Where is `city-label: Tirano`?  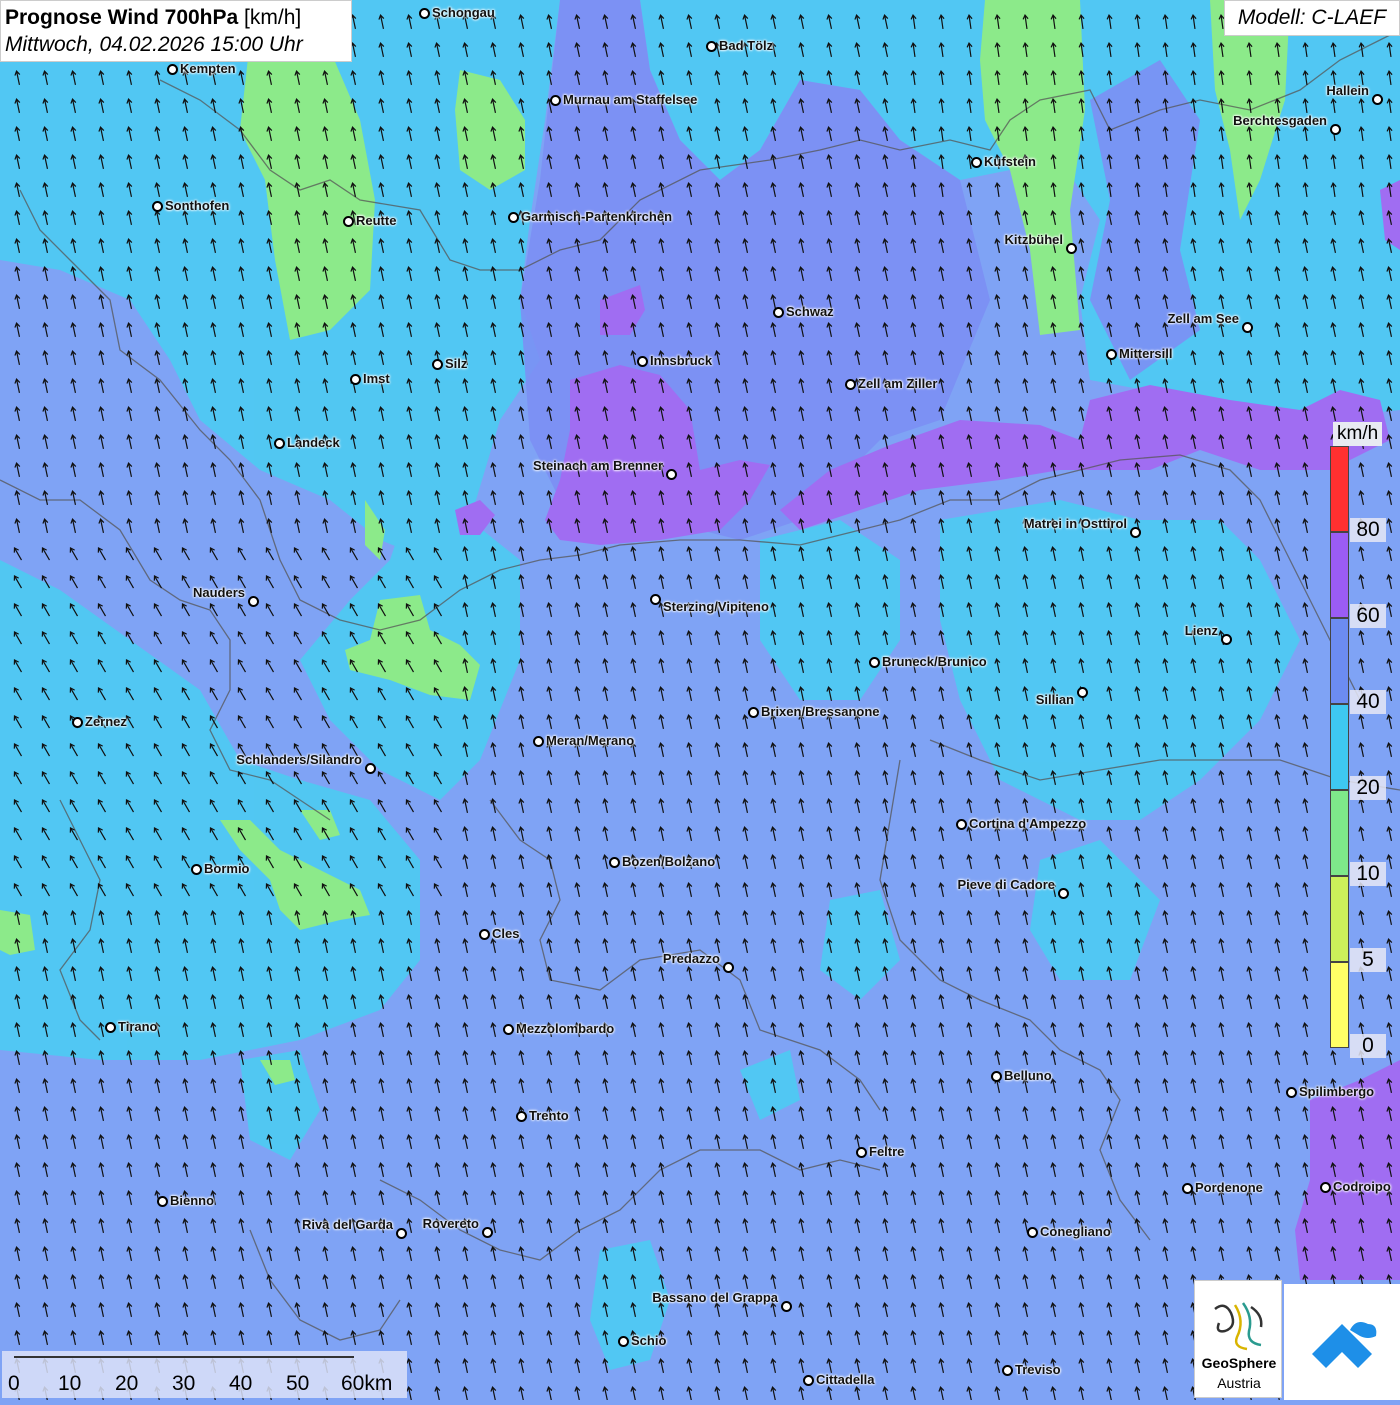 city-label: Tirano is located at coordinates (138, 1026).